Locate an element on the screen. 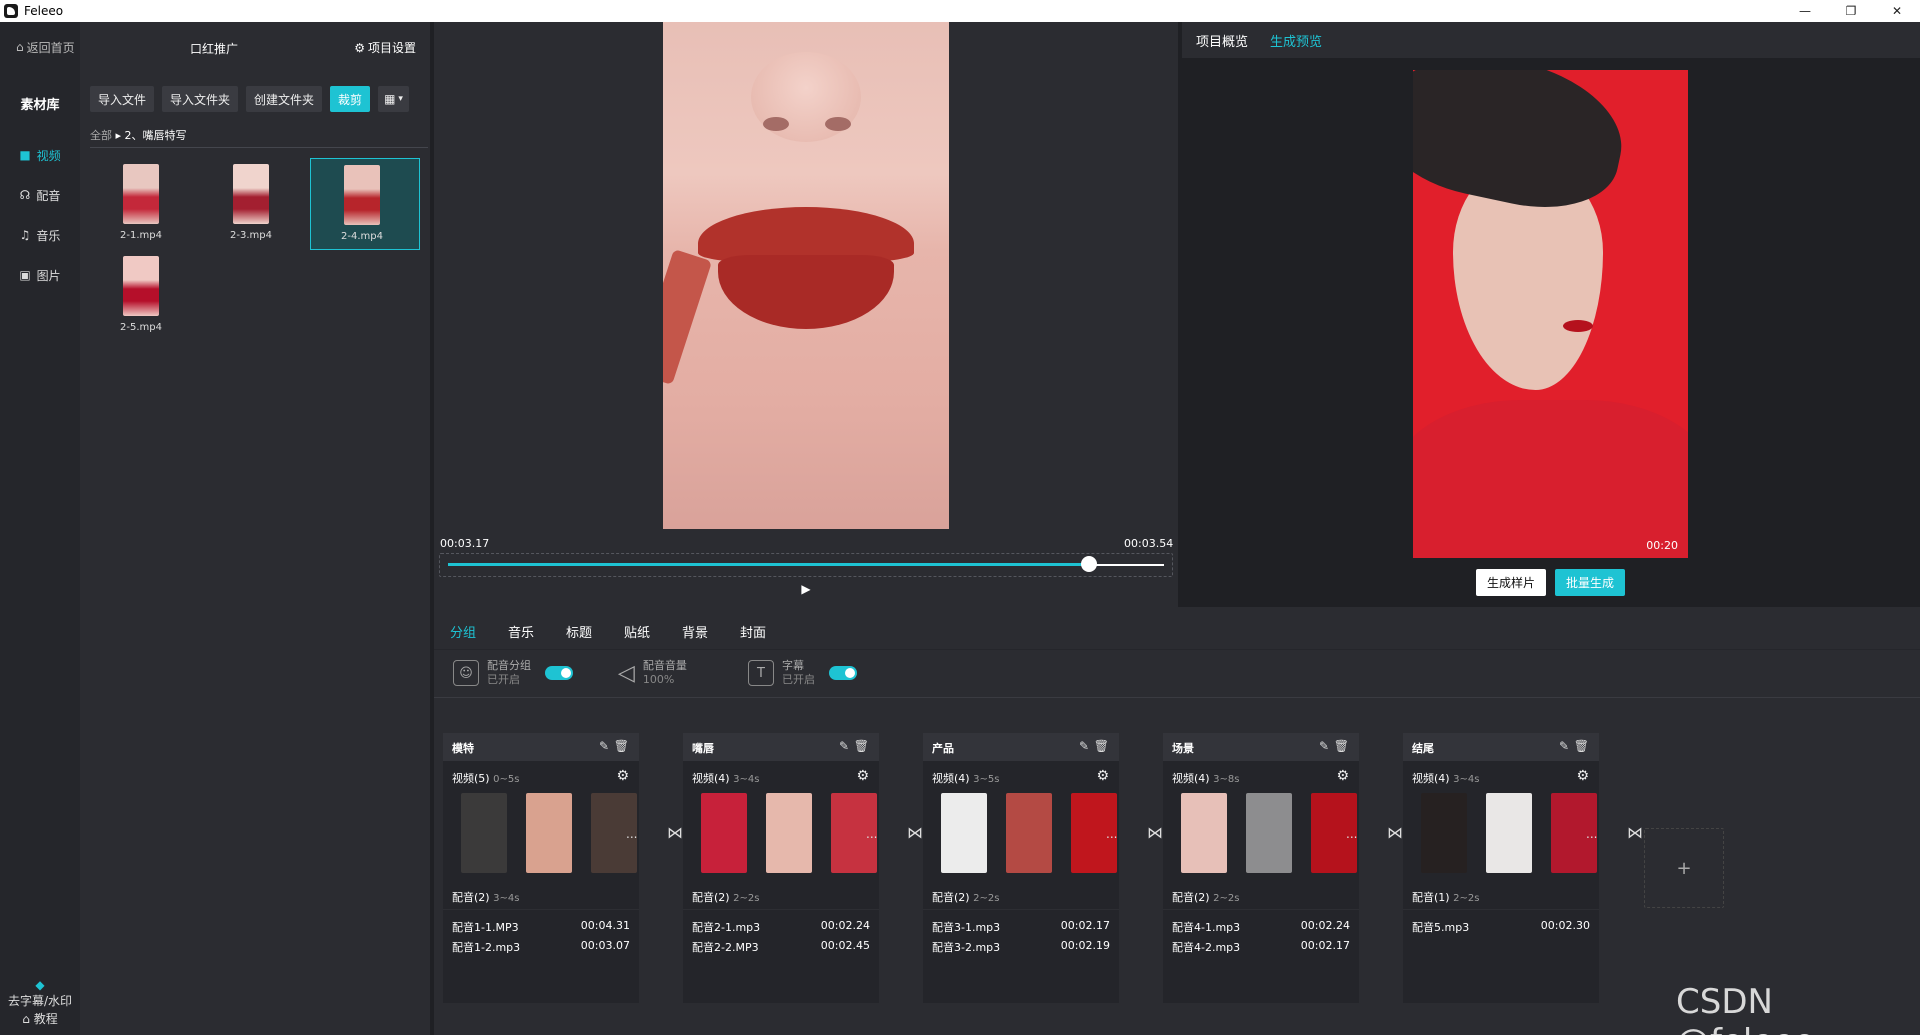 The image size is (1920, 1035). generated-preview: 00:20 is located at coordinates (1550, 314).